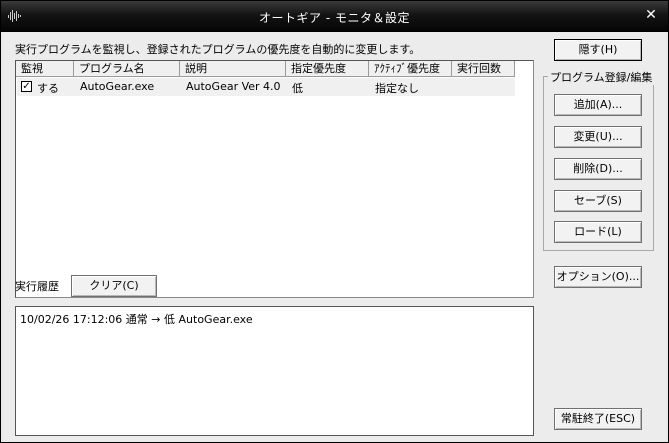 This screenshot has width=669, height=443. Describe the element at coordinates (598, 50) in the screenshot. I see `hide-button: 隠す(H)` at that location.